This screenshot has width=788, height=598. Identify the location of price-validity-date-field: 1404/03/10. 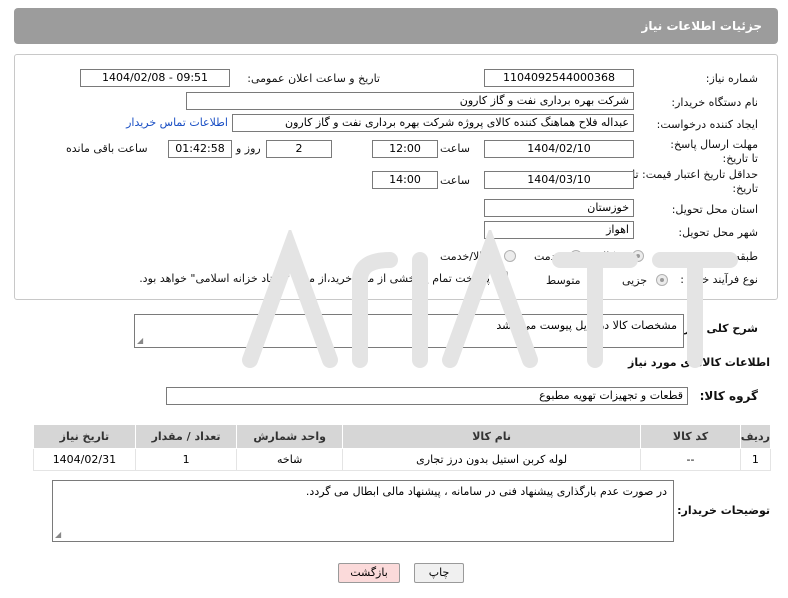
(559, 180).